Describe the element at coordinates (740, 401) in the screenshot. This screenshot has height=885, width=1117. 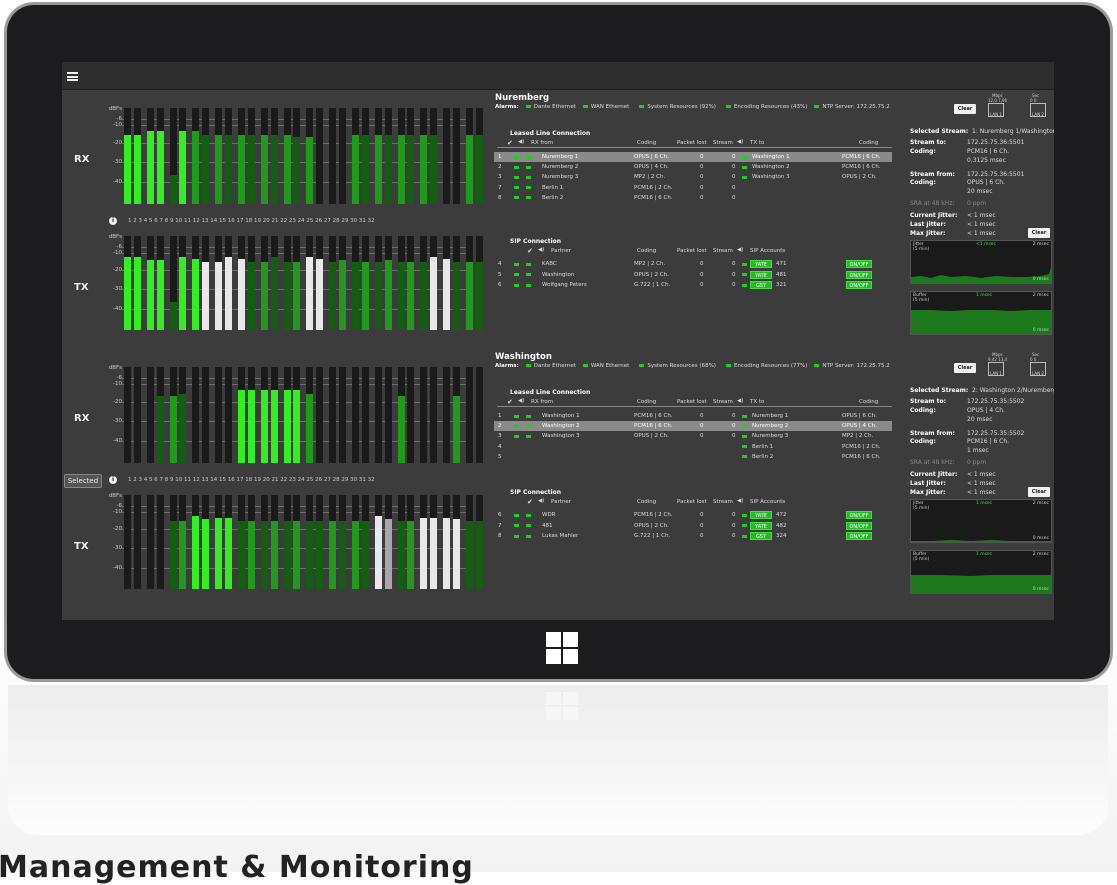
I see `speaker-icon: ◀)` at that location.